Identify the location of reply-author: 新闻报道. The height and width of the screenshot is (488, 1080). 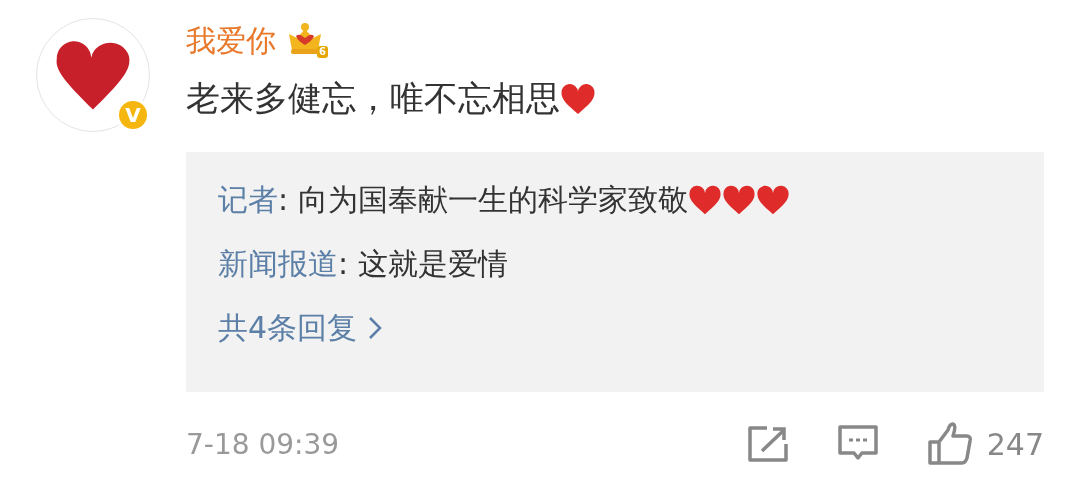
(278, 264).